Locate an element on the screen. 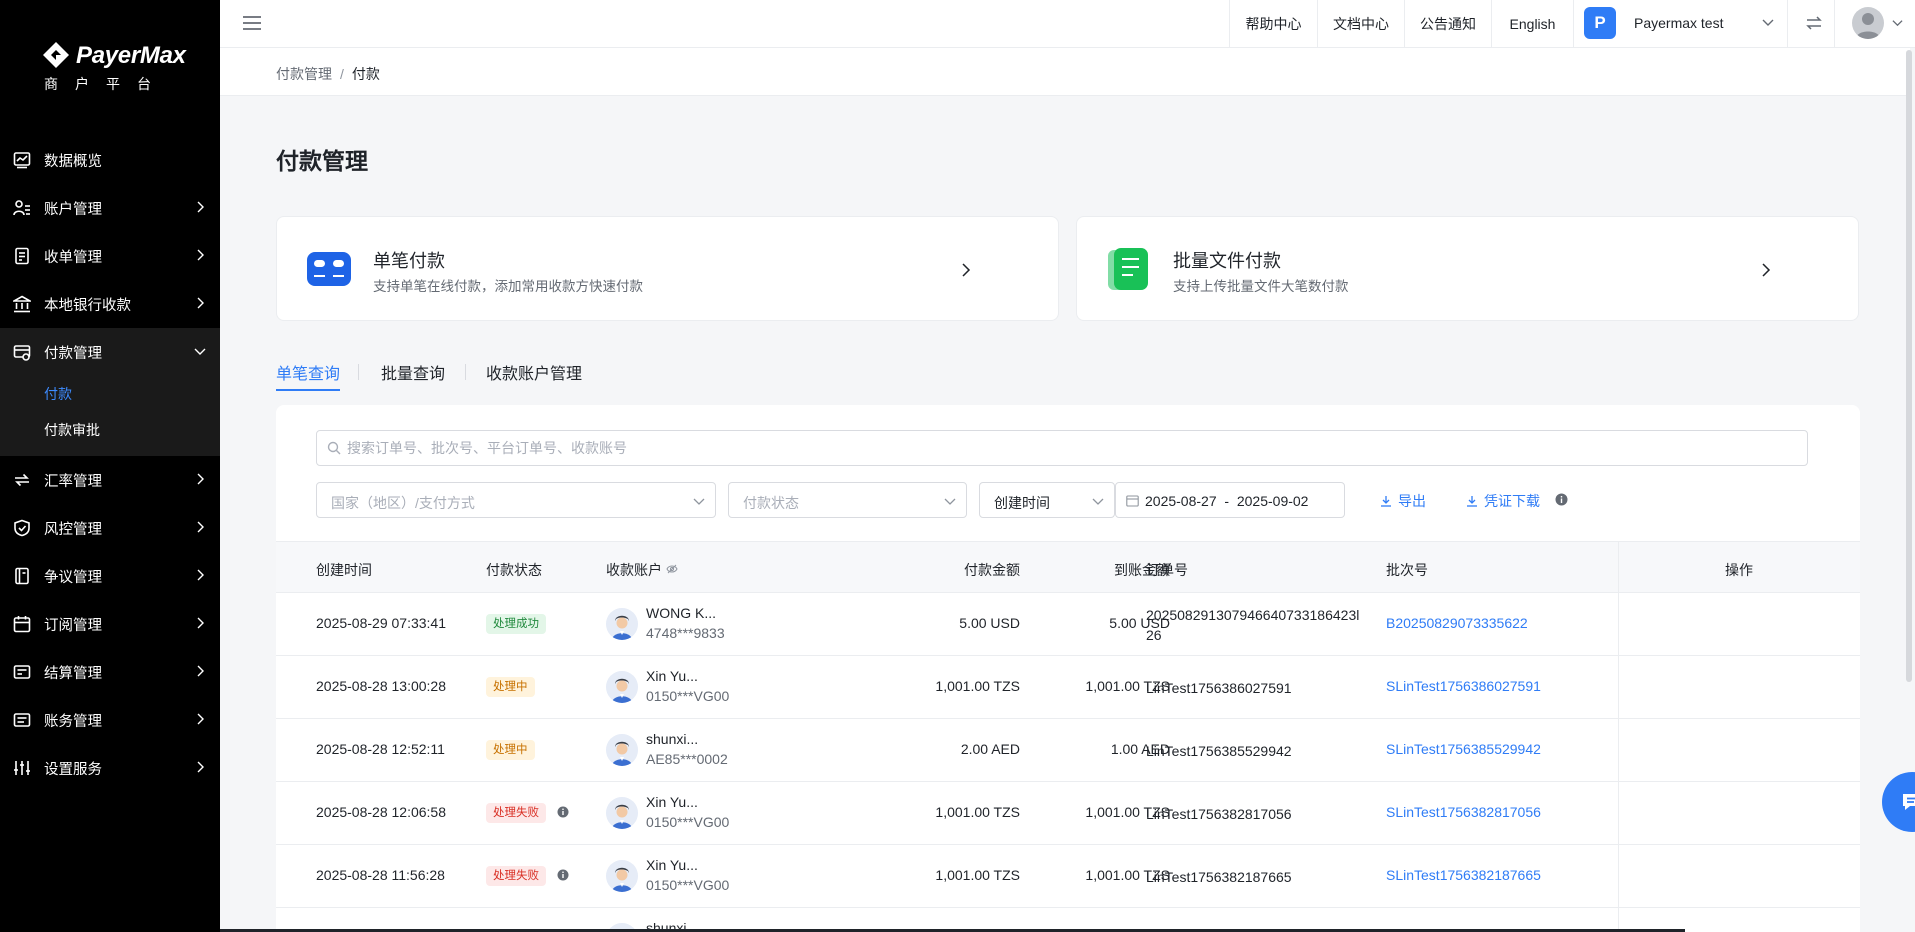  select-value: 创建时间 is located at coordinates (1022, 503).